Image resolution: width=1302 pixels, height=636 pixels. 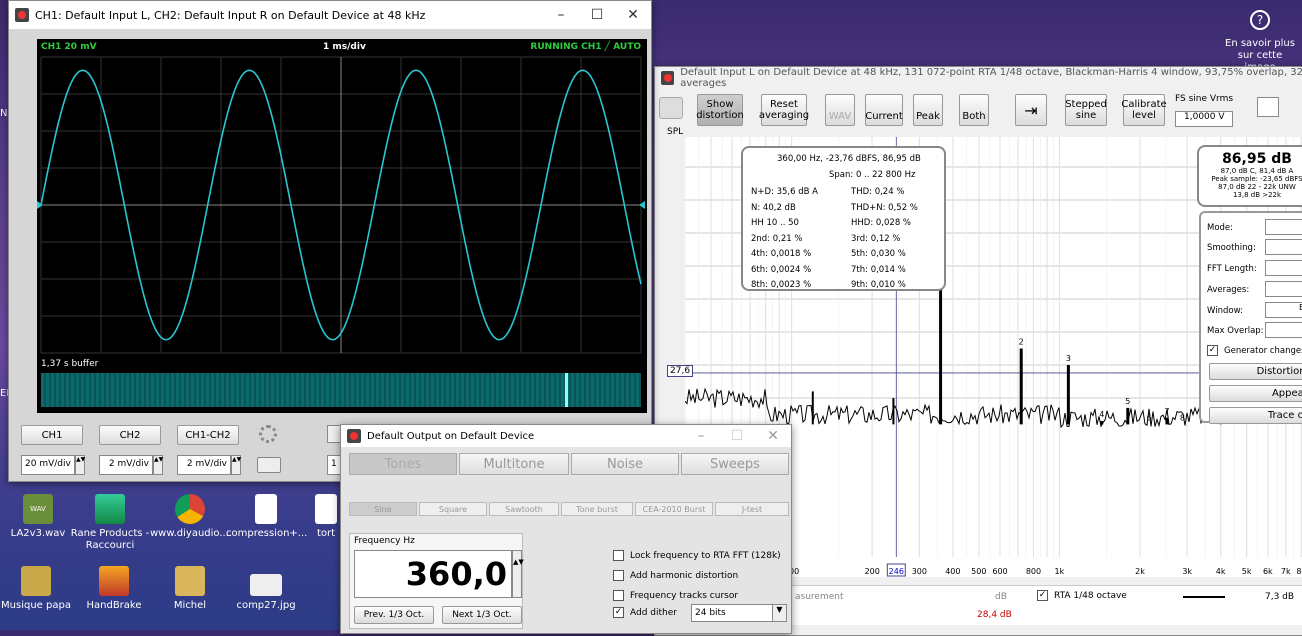 What do you see at coordinates (819, 597) in the screenshot?
I see `legend-measurement: asurement` at bounding box center [819, 597].